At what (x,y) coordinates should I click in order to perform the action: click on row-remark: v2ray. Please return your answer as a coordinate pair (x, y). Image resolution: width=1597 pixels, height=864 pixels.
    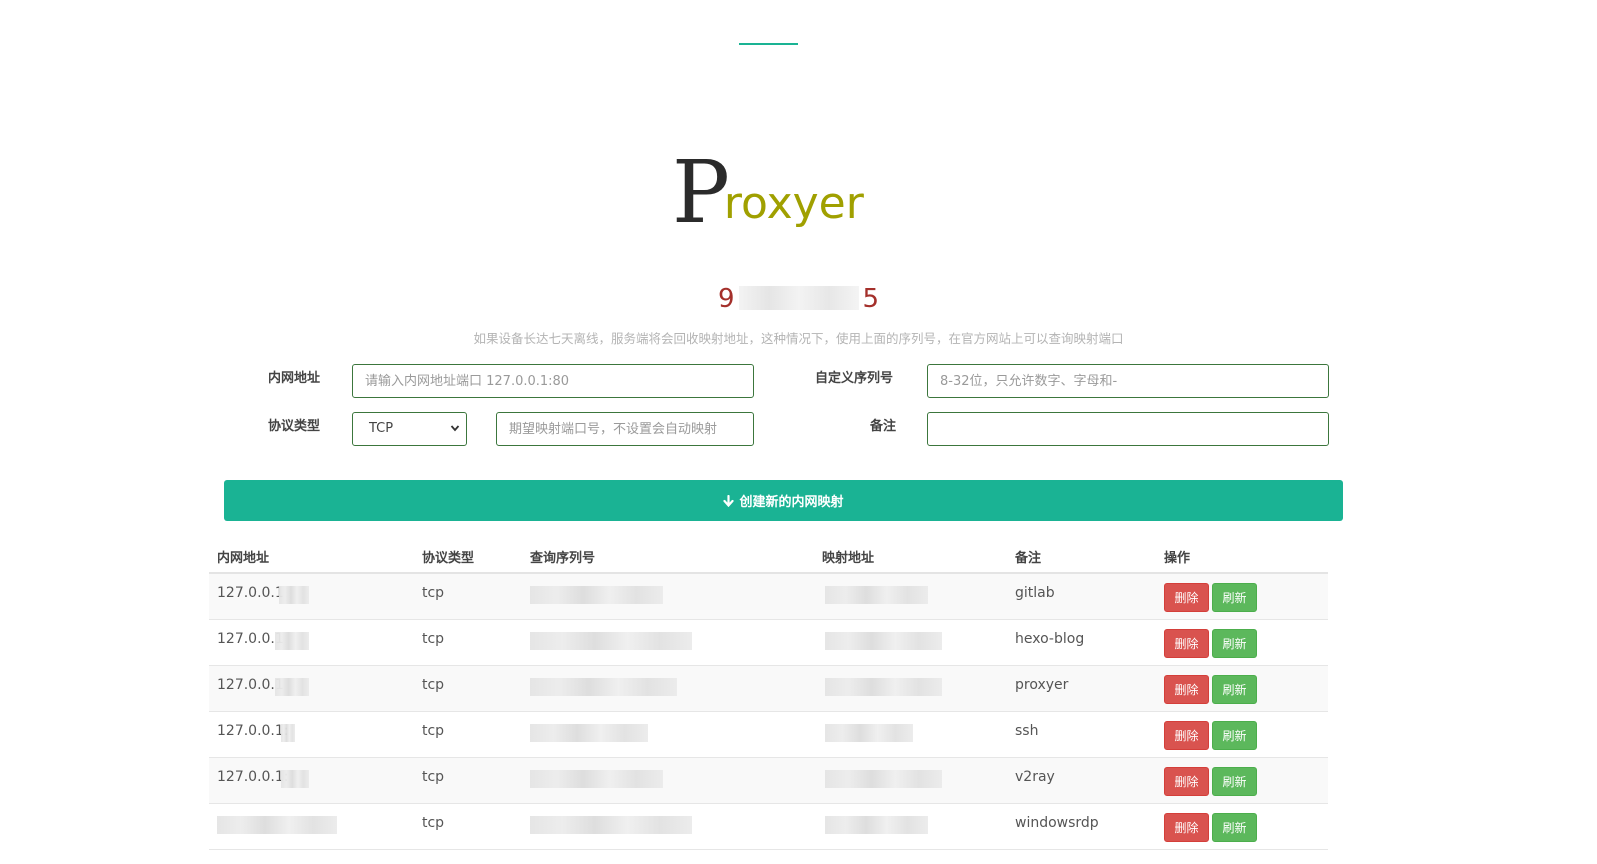
    Looking at the image, I should click on (1035, 777).